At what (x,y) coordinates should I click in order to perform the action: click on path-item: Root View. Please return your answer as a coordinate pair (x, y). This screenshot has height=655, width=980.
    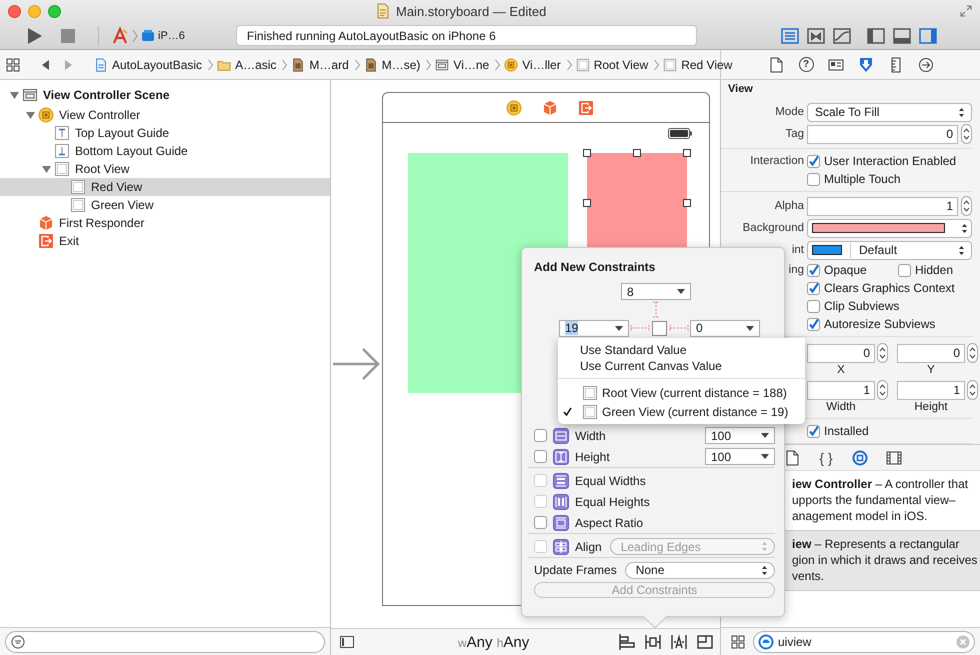
    Looking at the image, I should click on (613, 65).